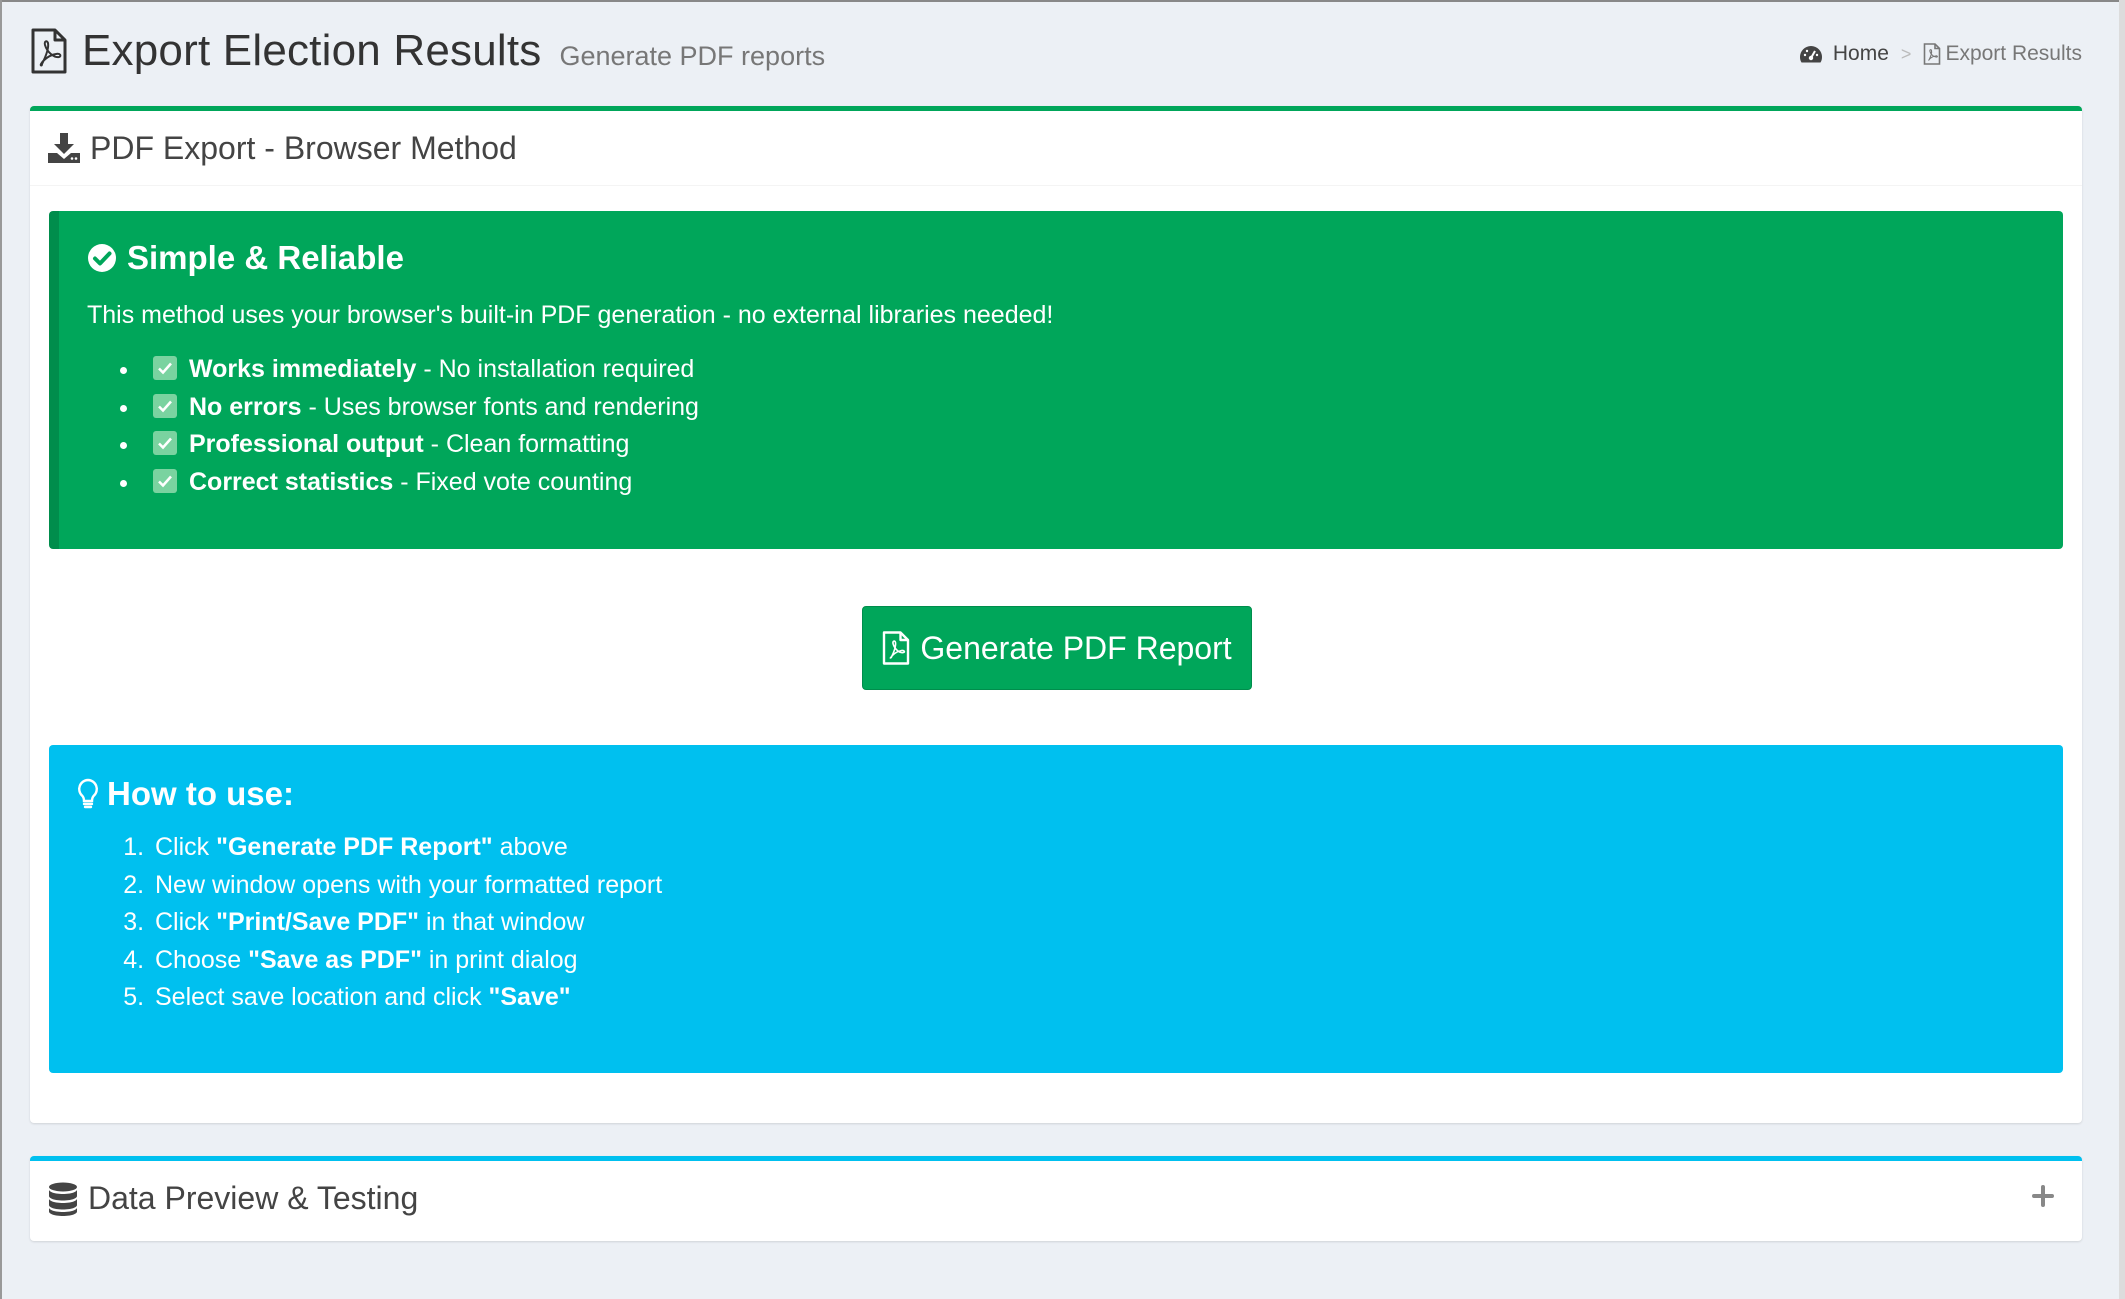 This screenshot has height=1299, width=2125. I want to click on feature-bold: Works immediately, so click(303, 369).